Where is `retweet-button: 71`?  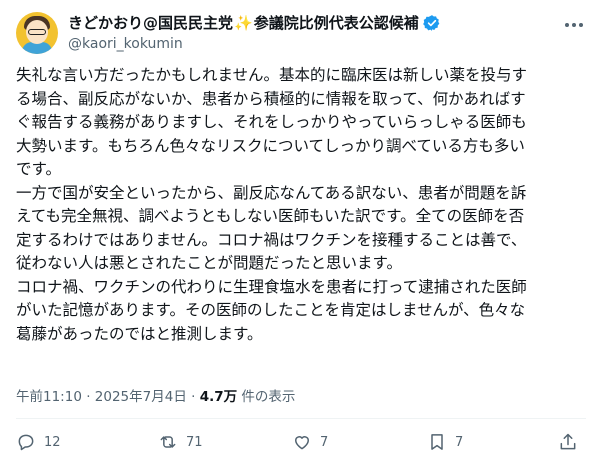 retweet-button: 71 is located at coordinates (180, 442).